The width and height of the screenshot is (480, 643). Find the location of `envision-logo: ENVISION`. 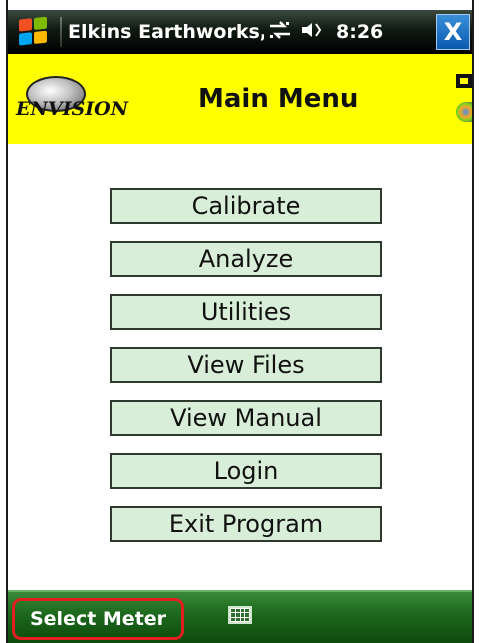

envision-logo: ENVISION is located at coordinates (80, 100).